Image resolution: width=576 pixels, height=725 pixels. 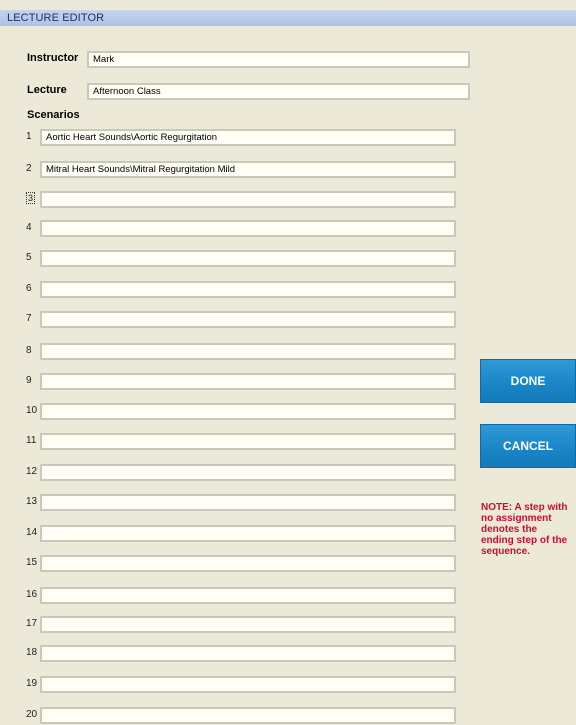 I want to click on instructor-label: Instructor, so click(x=53, y=58).